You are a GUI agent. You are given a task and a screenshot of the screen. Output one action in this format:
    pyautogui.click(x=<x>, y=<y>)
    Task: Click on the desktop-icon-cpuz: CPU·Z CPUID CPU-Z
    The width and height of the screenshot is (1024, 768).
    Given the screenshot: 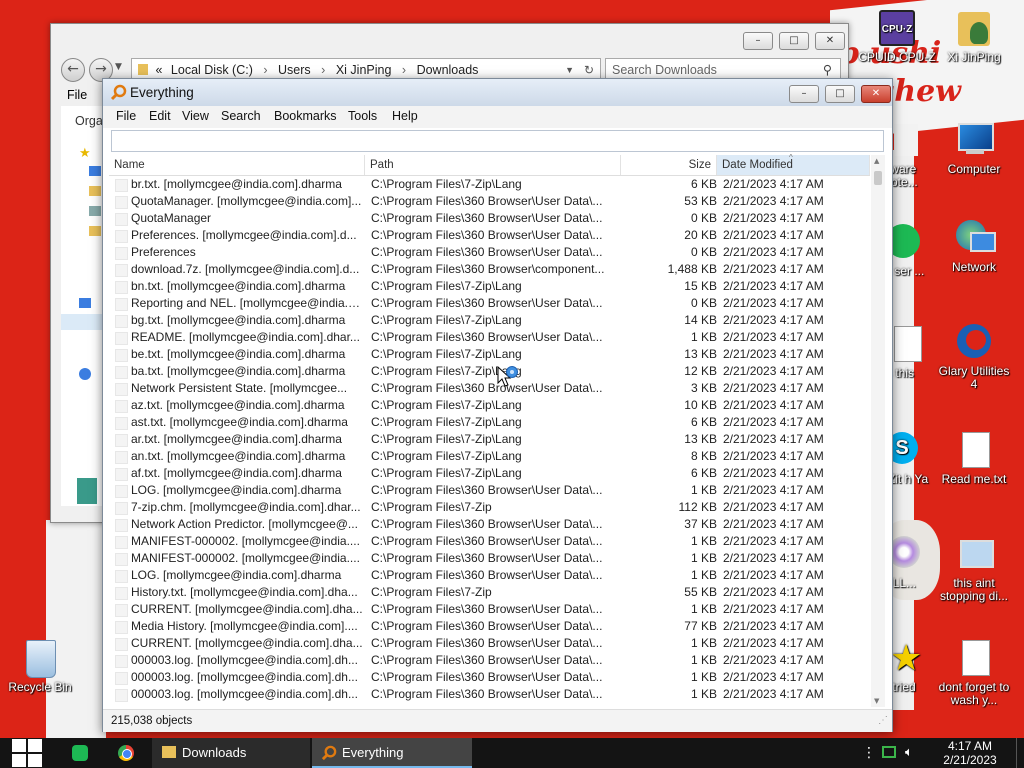 What is the action you would take?
    pyautogui.click(x=897, y=36)
    